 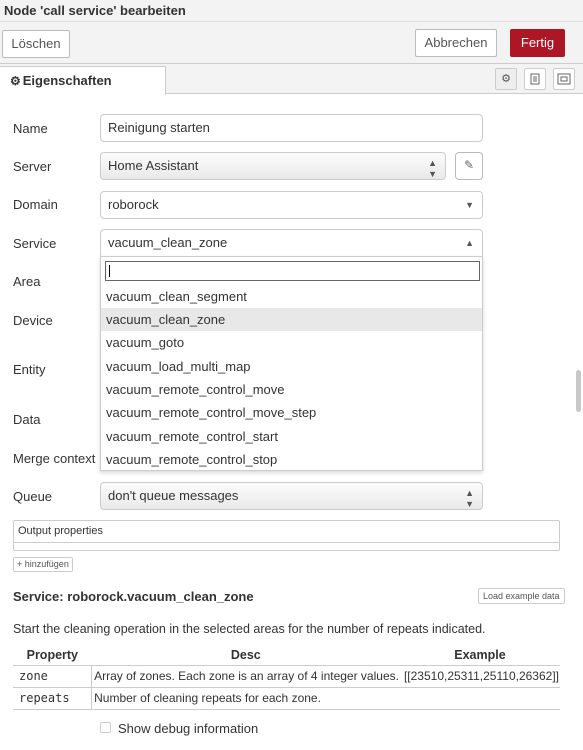 What do you see at coordinates (52, 655) in the screenshot?
I see `column-header: Property` at bounding box center [52, 655].